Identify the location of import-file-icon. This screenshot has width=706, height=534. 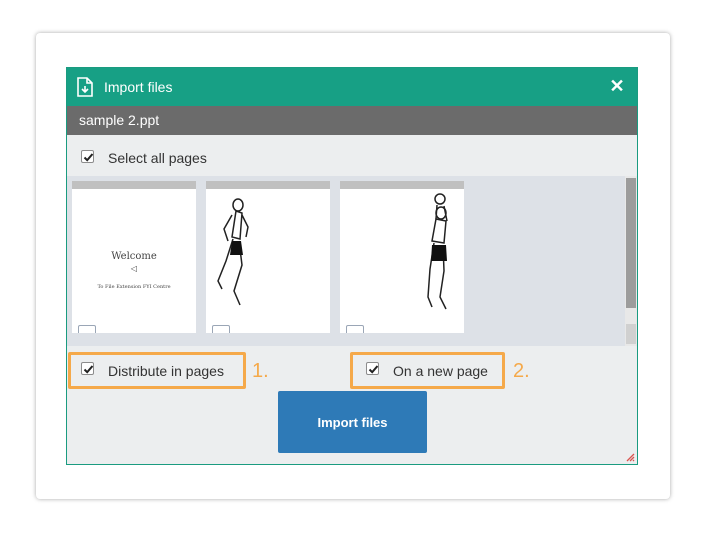
(85, 87).